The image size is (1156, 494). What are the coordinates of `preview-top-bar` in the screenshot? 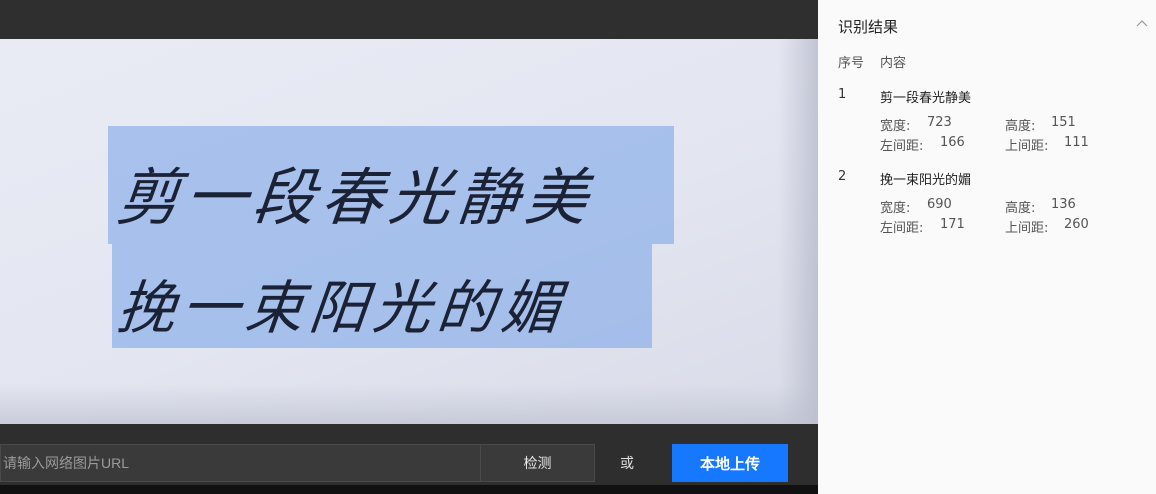 It's located at (409, 19).